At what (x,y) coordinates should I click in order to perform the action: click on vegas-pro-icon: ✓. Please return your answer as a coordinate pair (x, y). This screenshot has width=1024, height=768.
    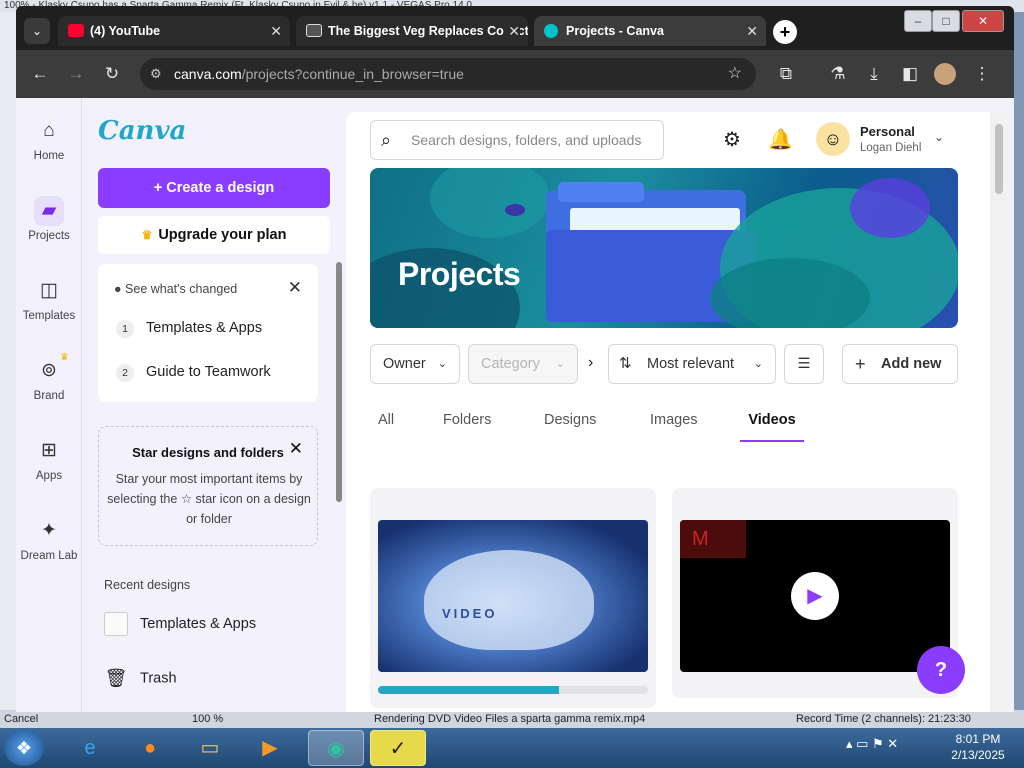
    Looking at the image, I should click on (398, 748).